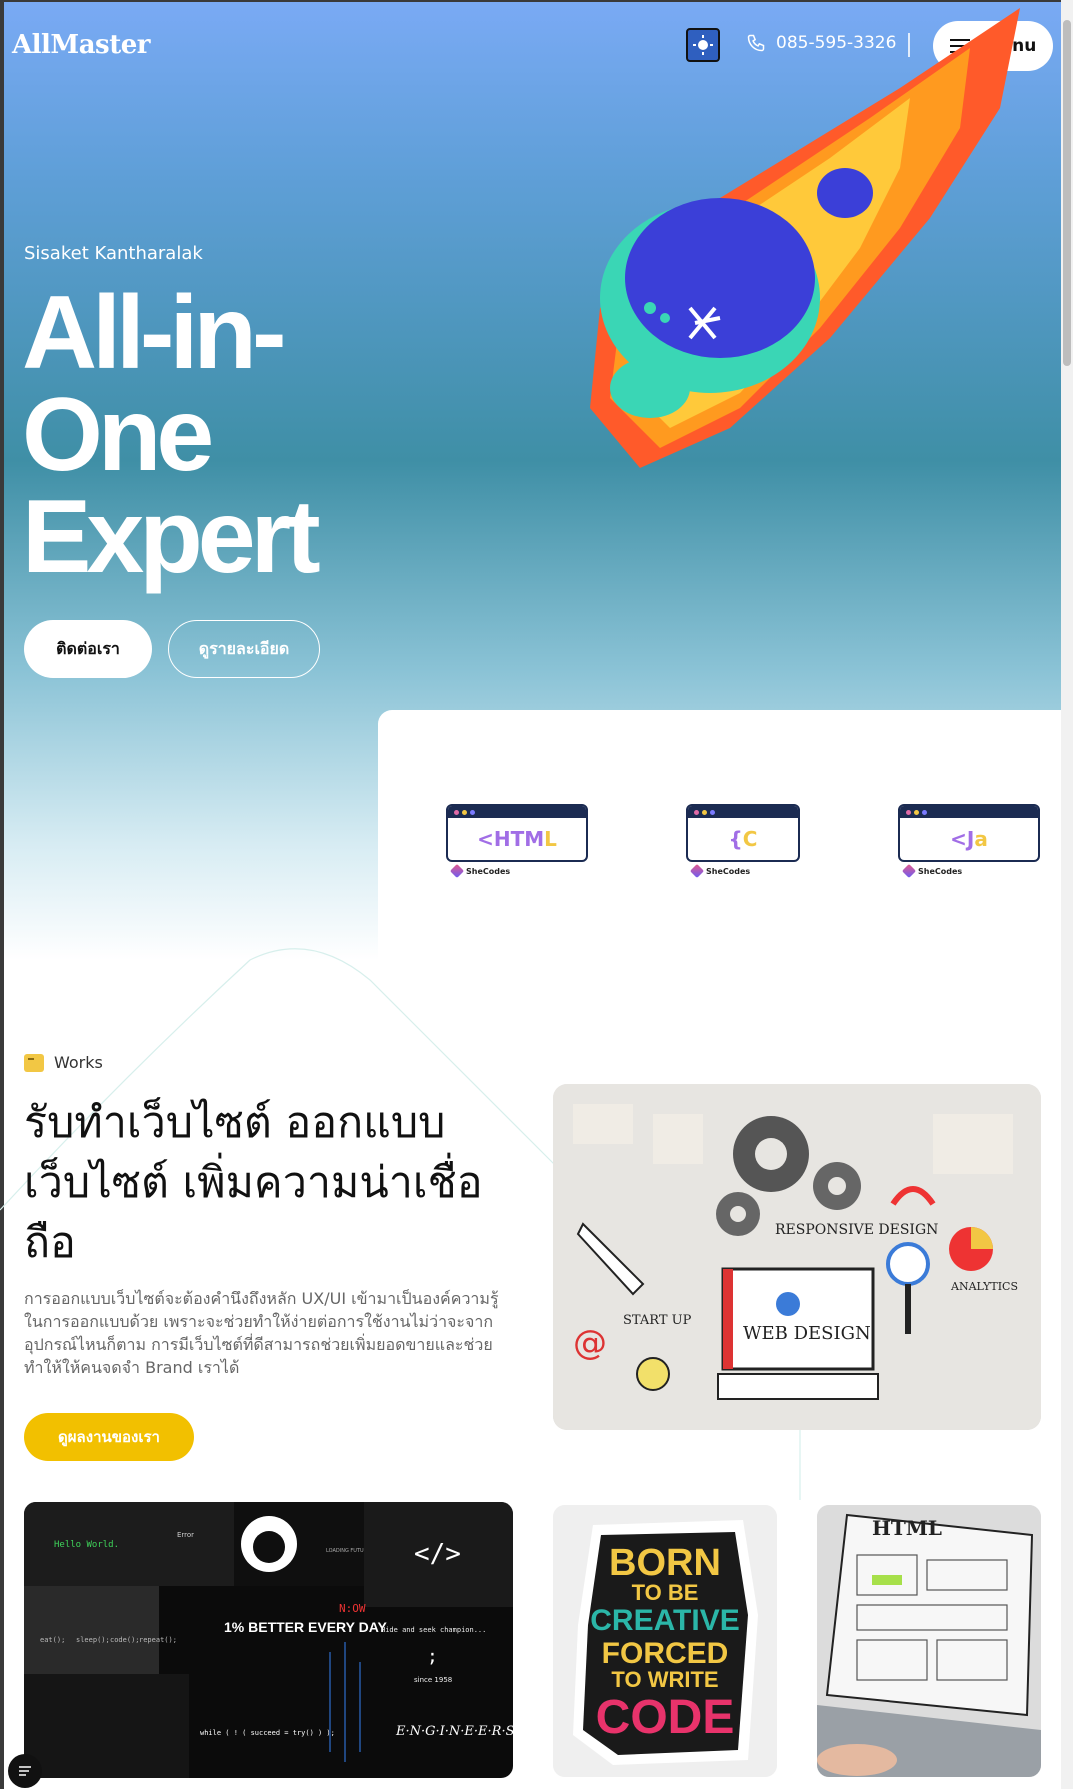 This screenshot has height=1789, width=1073. I want to click on view-works-button: ดูผลงานของเรา, so click(109, 1437).